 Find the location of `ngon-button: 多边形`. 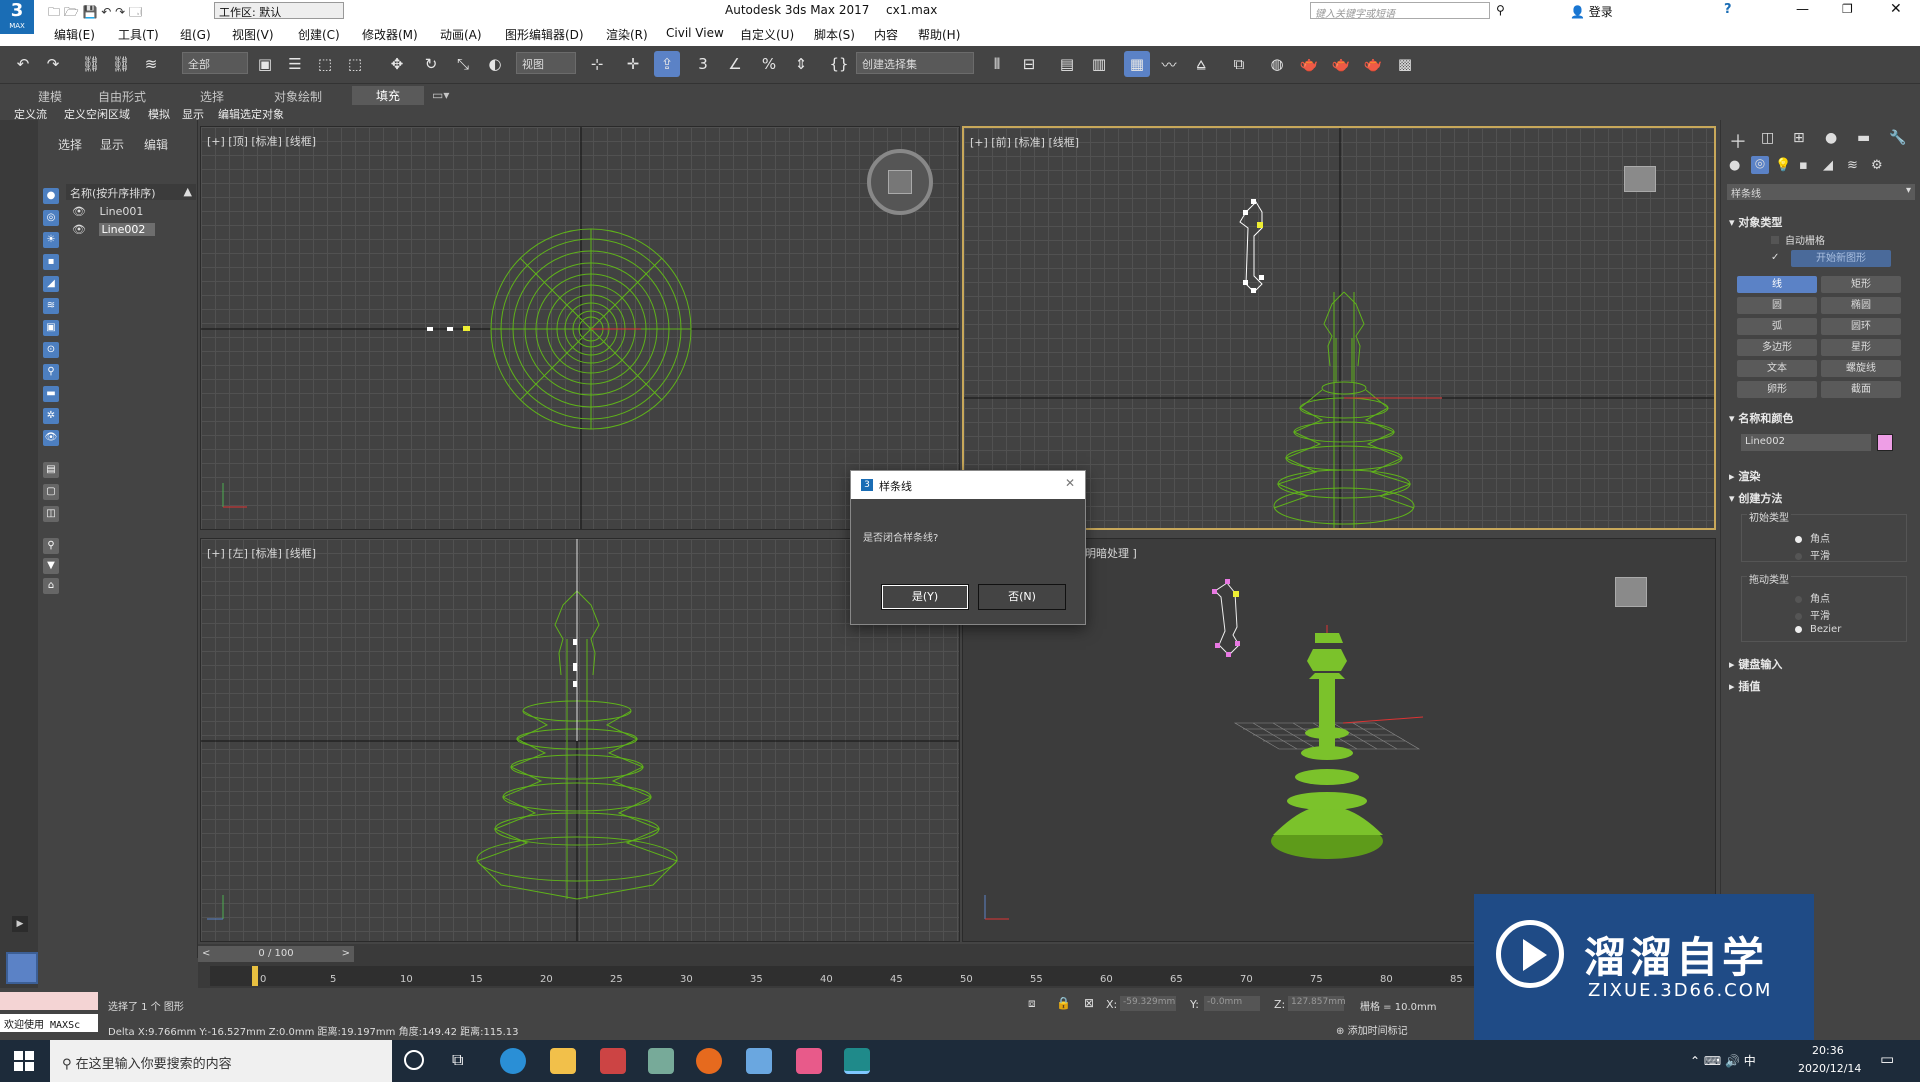

ngon-button: 多边形 is located at coordinates (1777, 347).